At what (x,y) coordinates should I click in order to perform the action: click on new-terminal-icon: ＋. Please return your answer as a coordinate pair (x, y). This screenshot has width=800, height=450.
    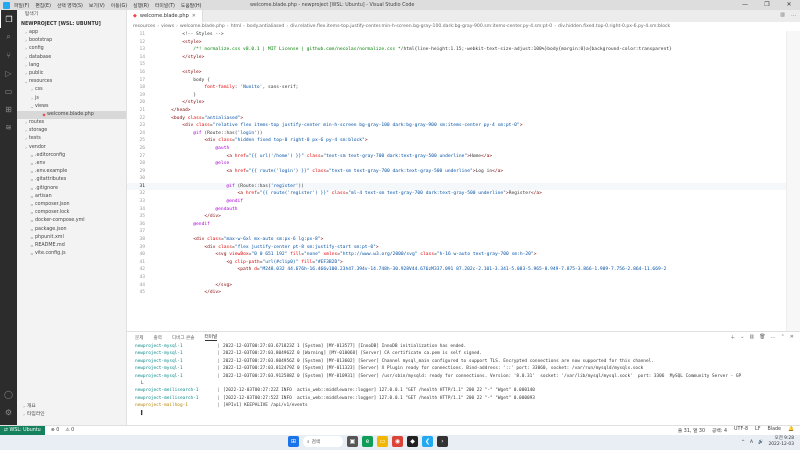
    Looking at the image, I should click on (732, 337).